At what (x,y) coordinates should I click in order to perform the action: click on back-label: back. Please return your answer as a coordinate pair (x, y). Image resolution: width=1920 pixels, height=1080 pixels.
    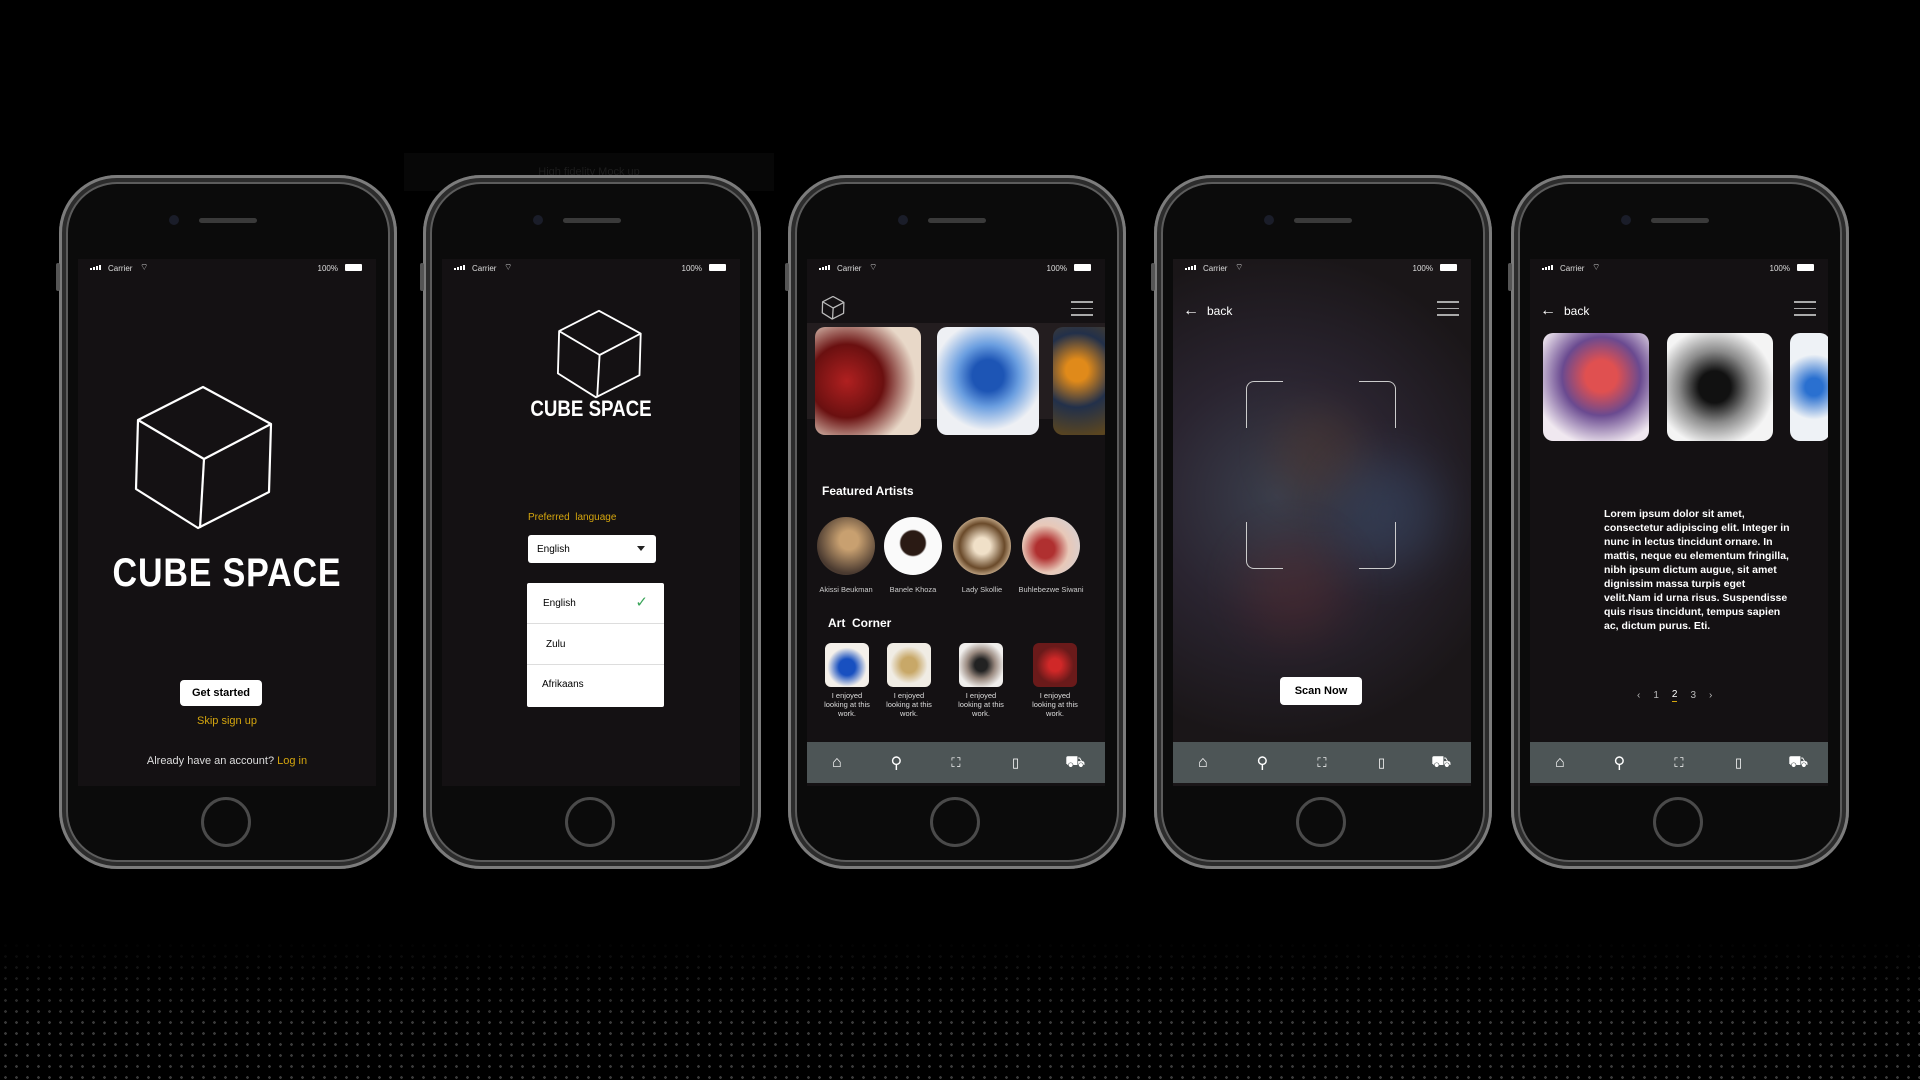
    Looking at the image, I should click on (1220, 311).